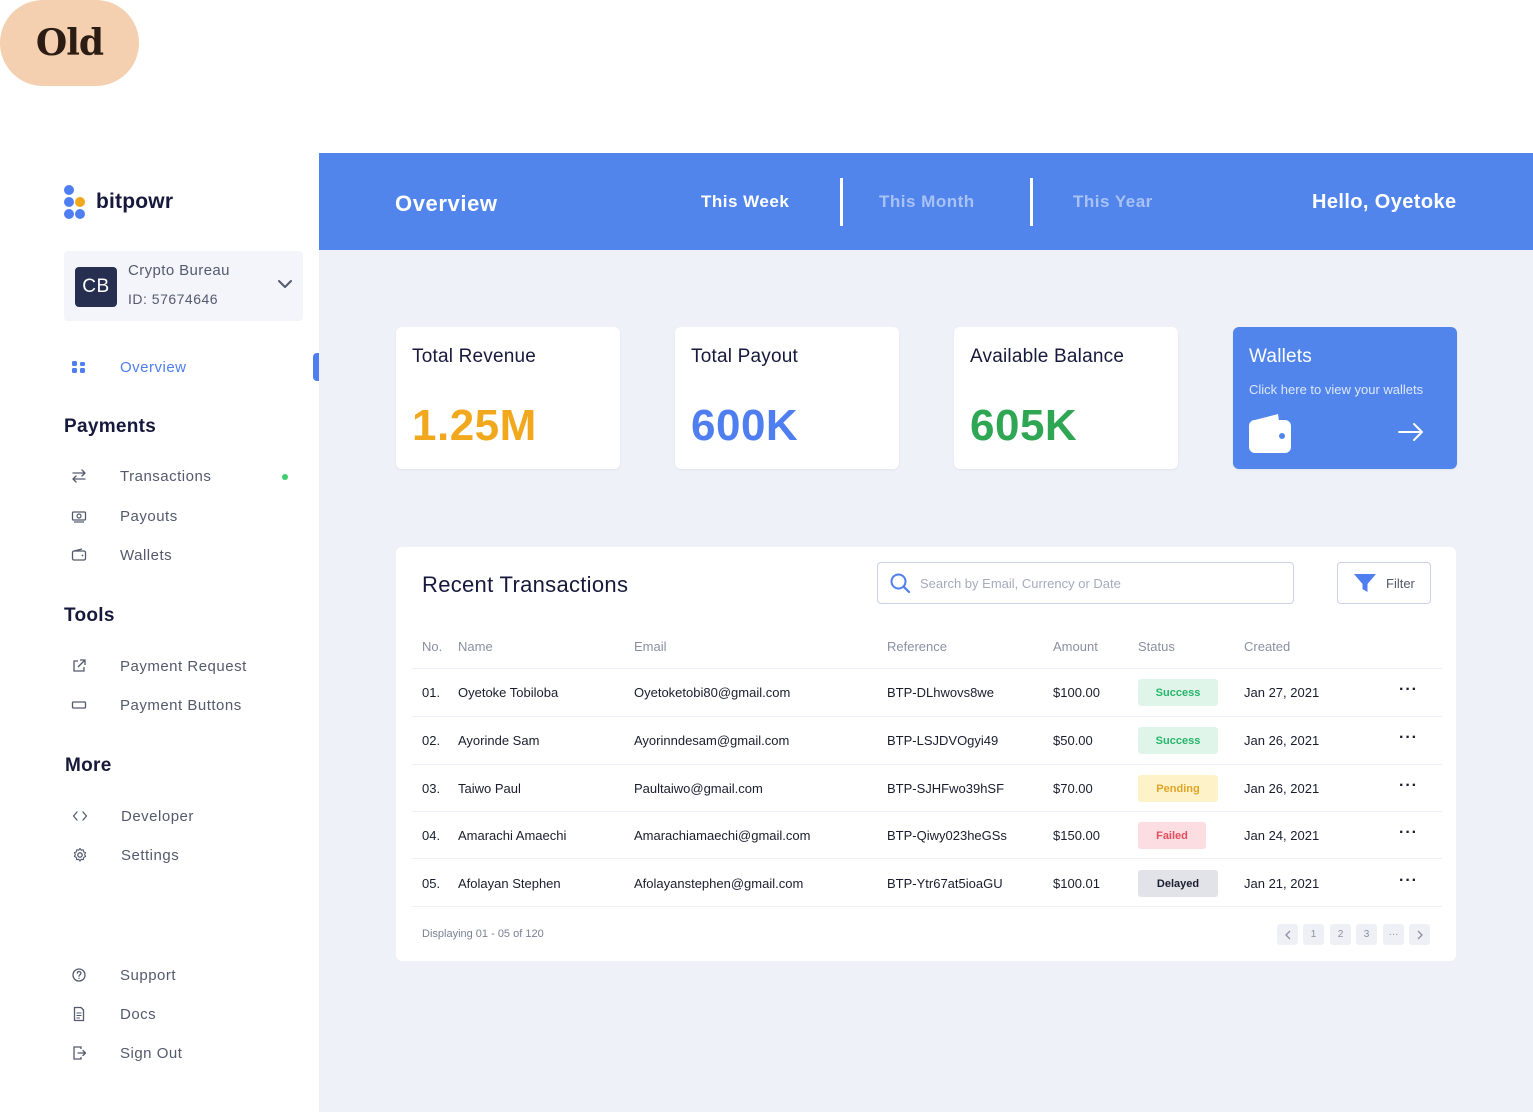 The height and width of the screenshot is (1112, 1533). What do you see at coordinates (79, 1053) in the screenshot?
I see `sign-out-icon` at bounding box center [79, 1053].